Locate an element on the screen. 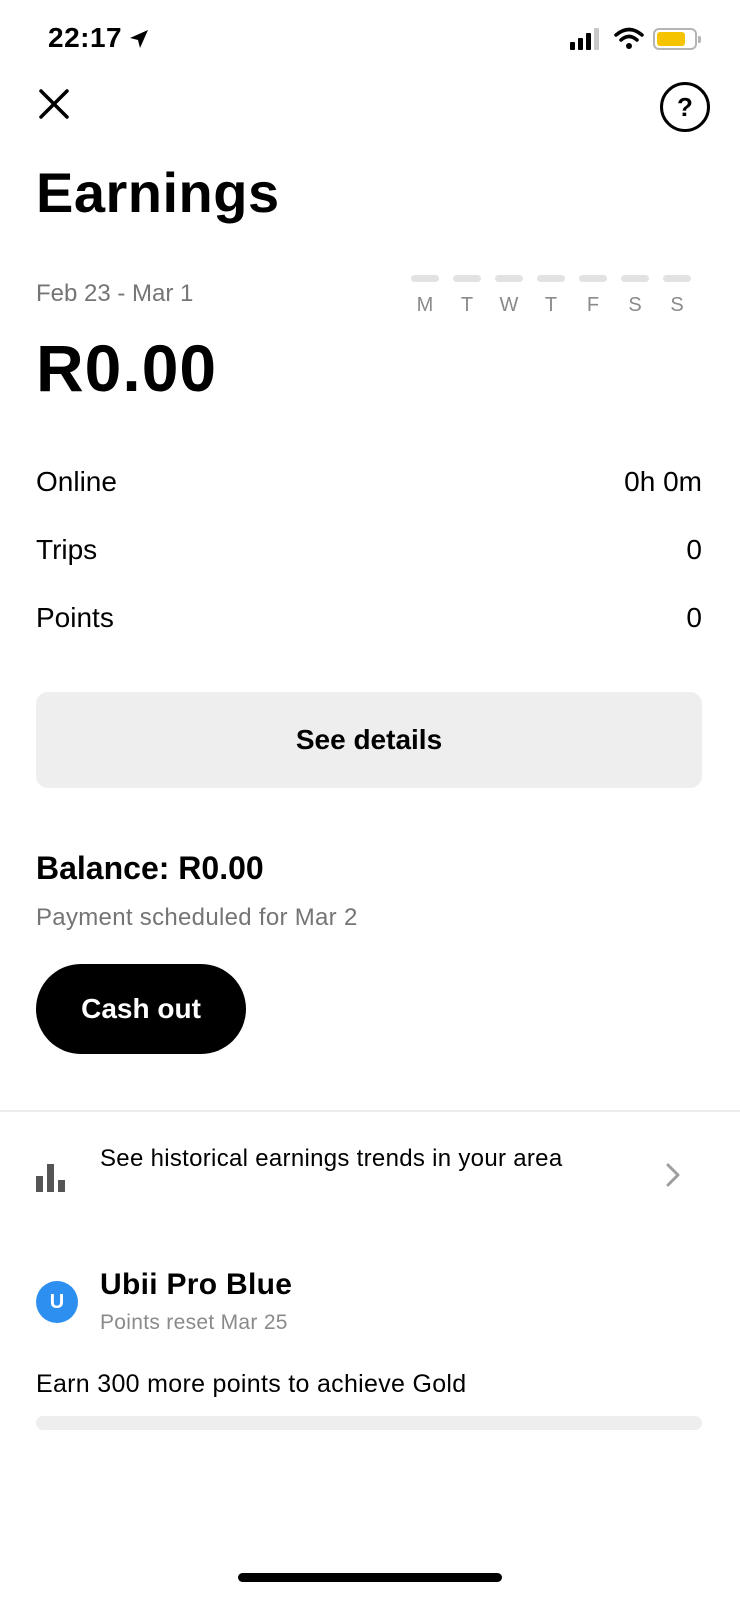 The image size is (740, 1600). stat-row-points: Points 0 is located at coordinates (369, 618).